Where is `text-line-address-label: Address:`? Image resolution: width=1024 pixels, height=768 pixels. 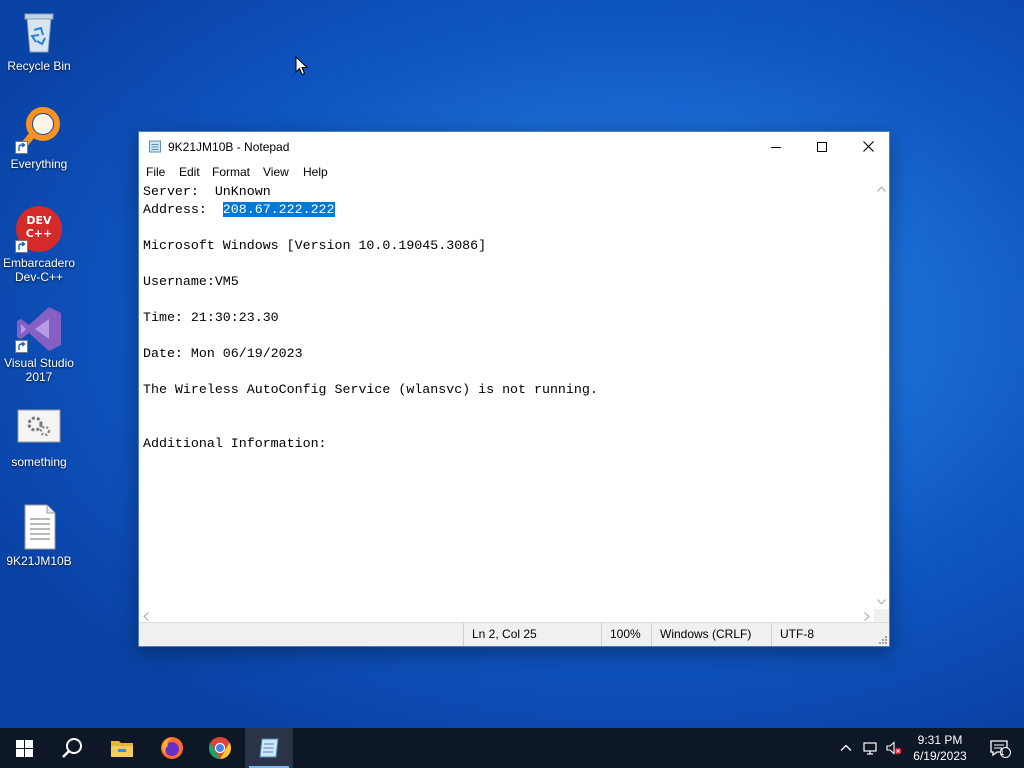
text-line-address-label: Address: is located at coordinates (183, 209).